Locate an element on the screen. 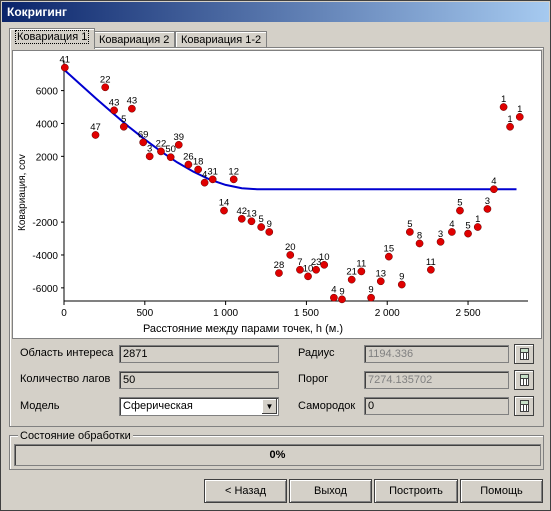 The height and width of the screenshot is (511, 551). y-tick-label: -4000 is located at coordinates (45, 256).